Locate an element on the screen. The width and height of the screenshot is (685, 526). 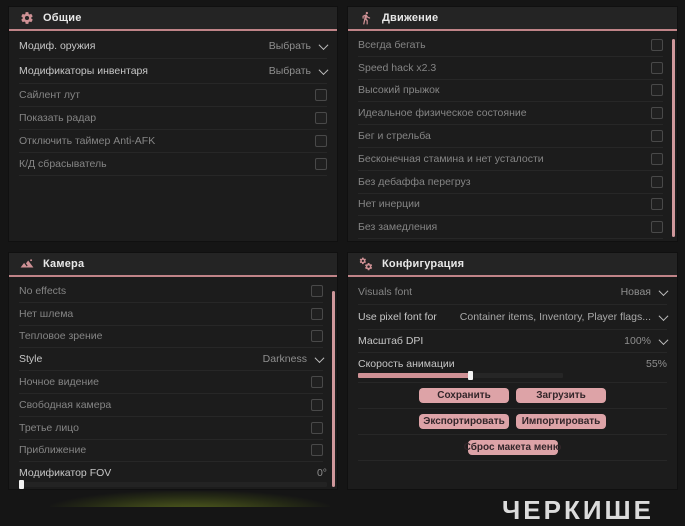
movement-scrollbar is located at coordinates (673, 138).